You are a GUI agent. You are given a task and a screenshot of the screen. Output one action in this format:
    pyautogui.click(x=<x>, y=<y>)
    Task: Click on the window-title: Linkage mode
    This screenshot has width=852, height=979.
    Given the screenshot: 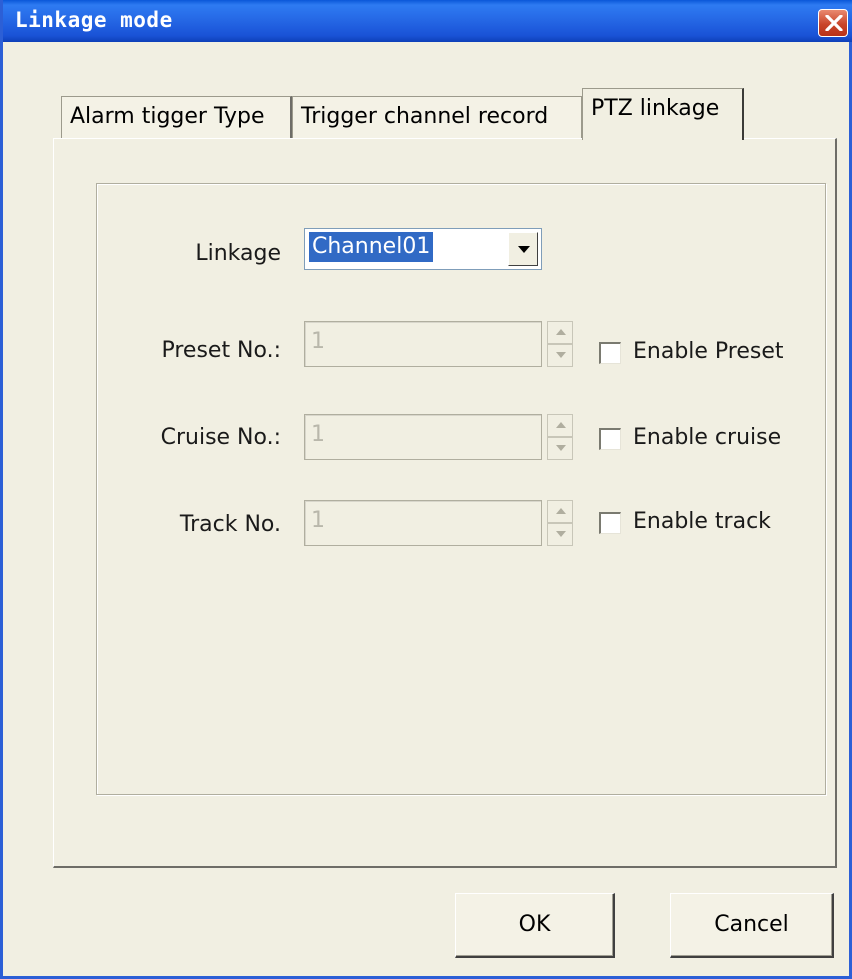 What is the action you would take?
    pyautogui.click(x=94, y=20)
    